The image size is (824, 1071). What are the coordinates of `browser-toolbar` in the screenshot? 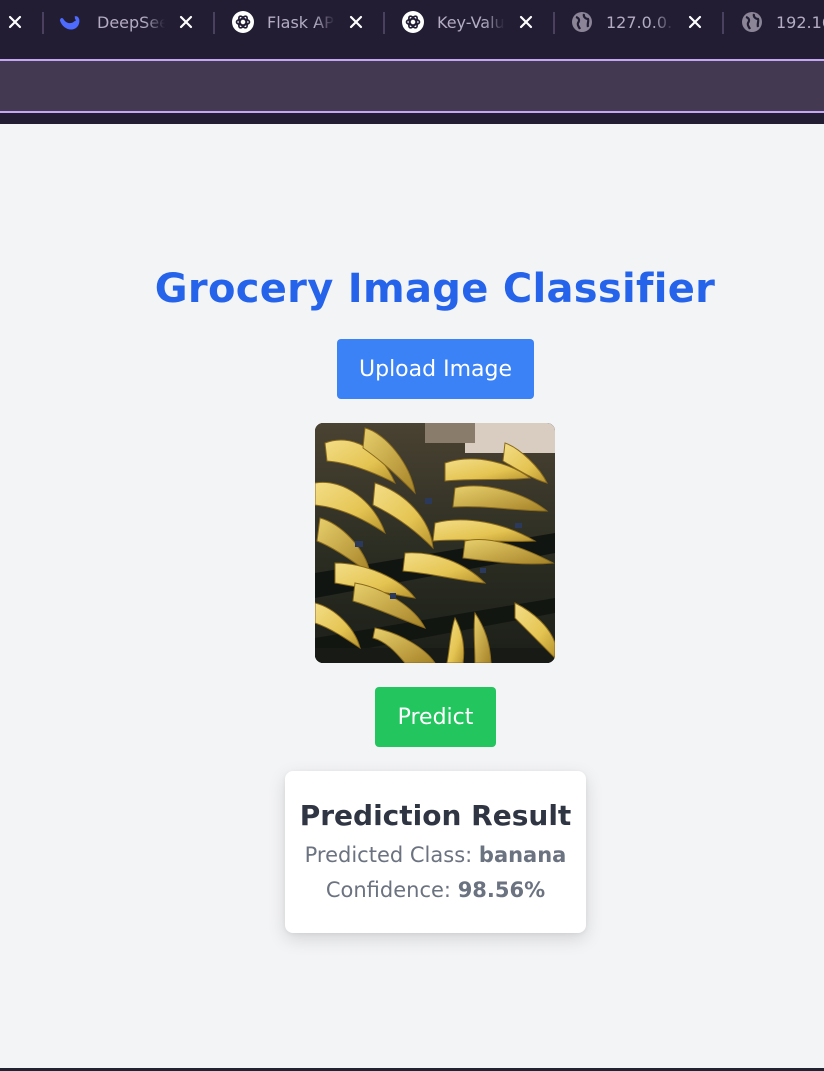 It's located at (412, 88).